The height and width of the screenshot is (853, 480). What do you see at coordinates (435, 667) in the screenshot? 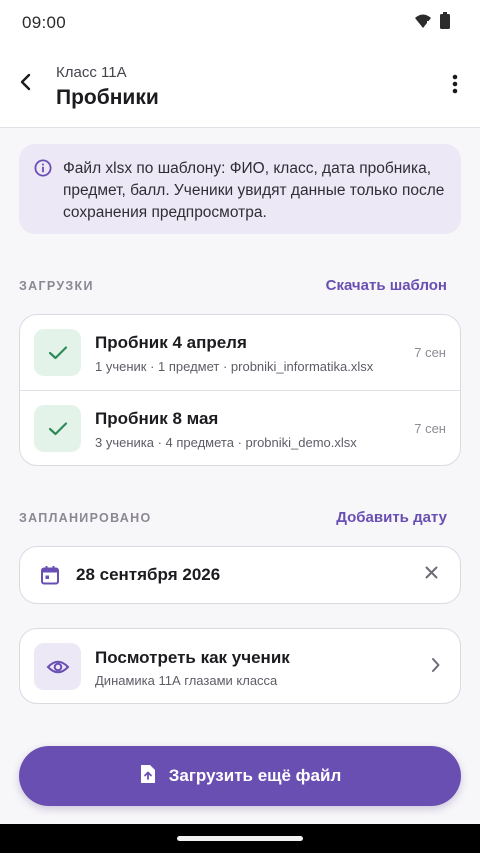
I see `chevron-right-icon` at bounding box center [435, 667].